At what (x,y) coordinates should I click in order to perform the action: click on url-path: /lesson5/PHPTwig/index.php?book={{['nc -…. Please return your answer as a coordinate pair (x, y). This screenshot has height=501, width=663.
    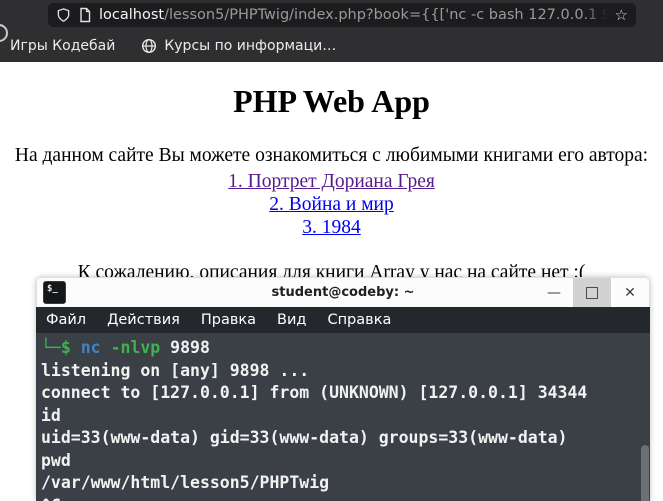
    Looking at the image, I should click on (386, 15).